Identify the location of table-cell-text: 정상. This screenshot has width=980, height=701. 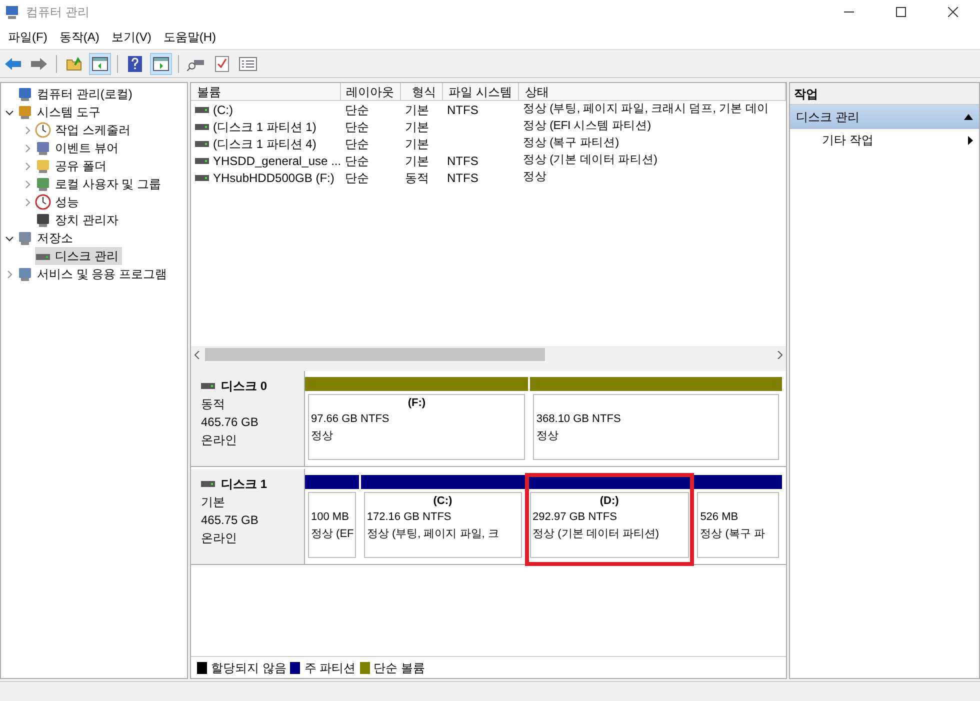
(535, 177).